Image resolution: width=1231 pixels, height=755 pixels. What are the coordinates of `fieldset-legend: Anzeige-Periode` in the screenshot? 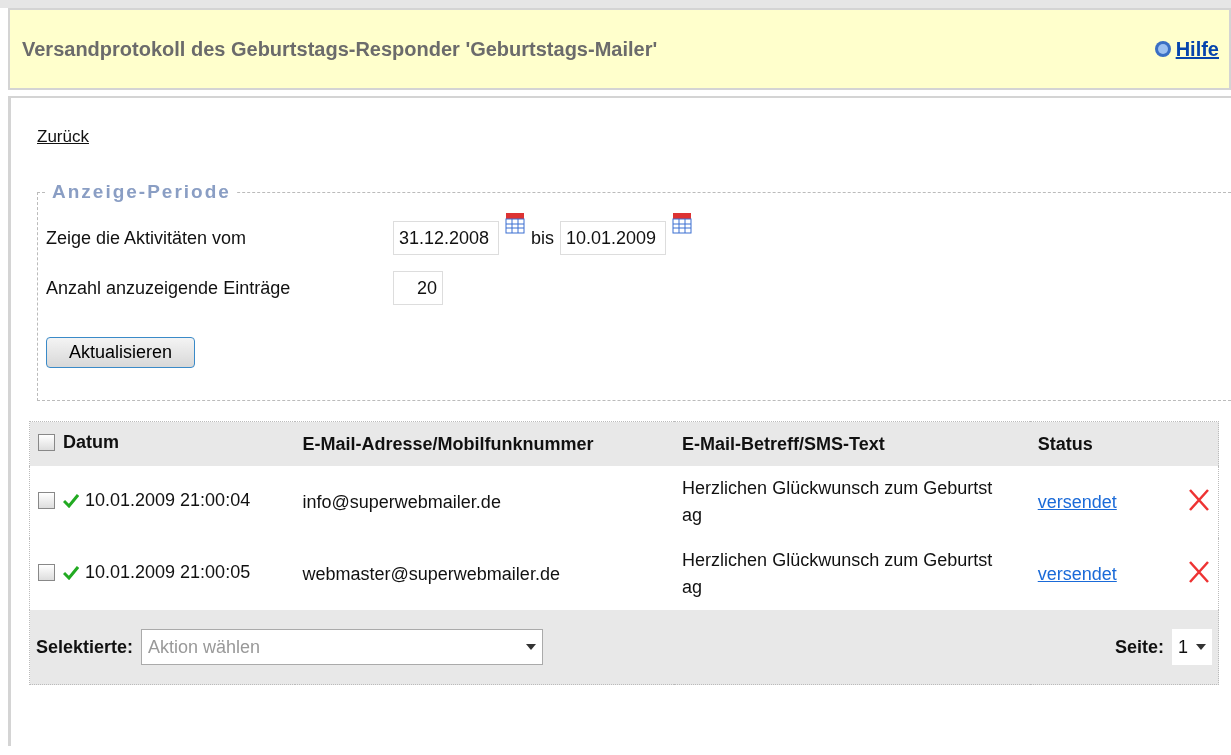 It's located at (141, 192).